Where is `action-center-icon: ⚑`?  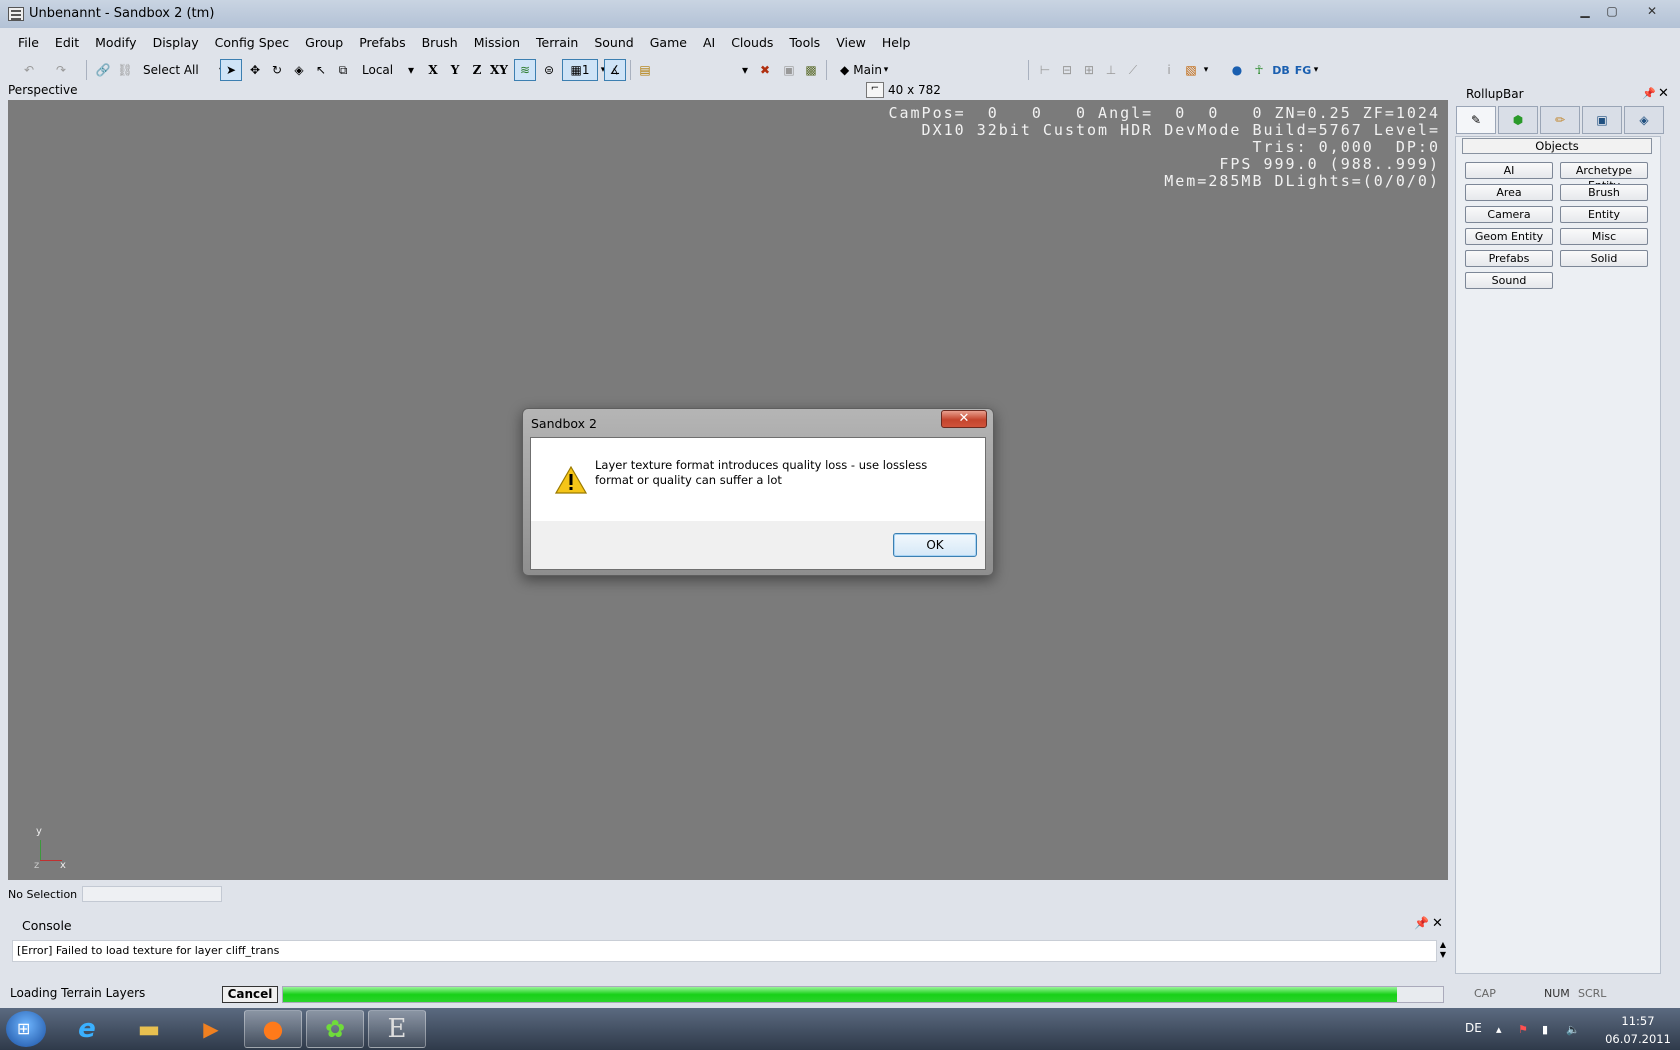
action-center-icon: ⚑ is located at coordinates (1525, 1029).